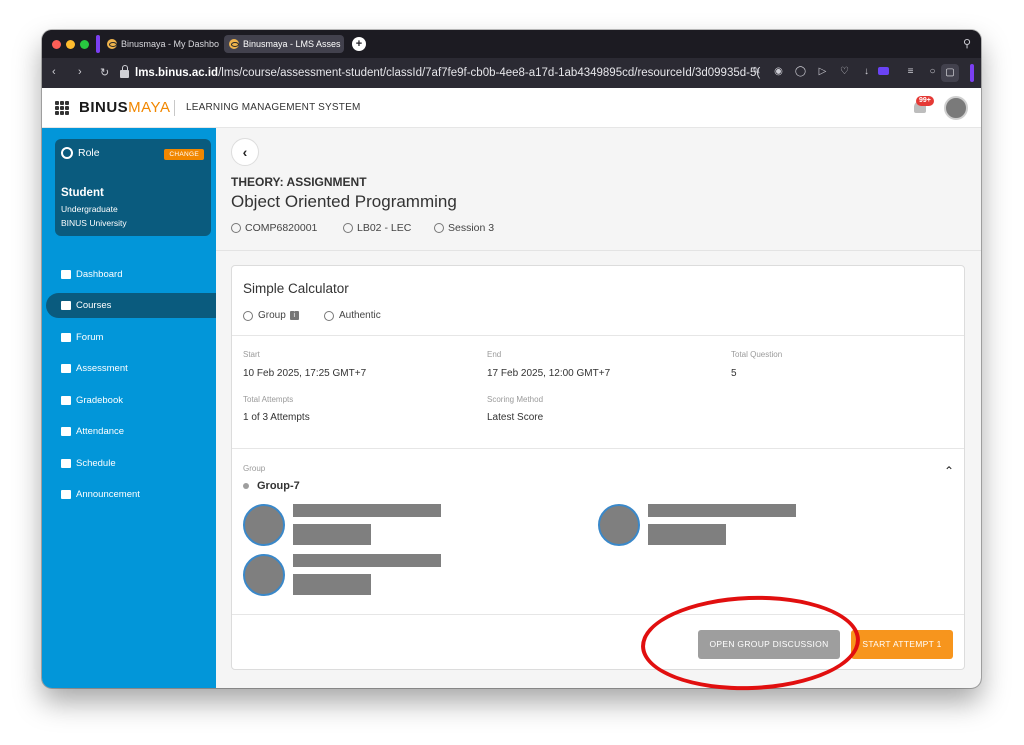  Describe the element at coordinates (131, 494) in the screenshot. I see `sidebar-item-announcement: Announcement` at that location.